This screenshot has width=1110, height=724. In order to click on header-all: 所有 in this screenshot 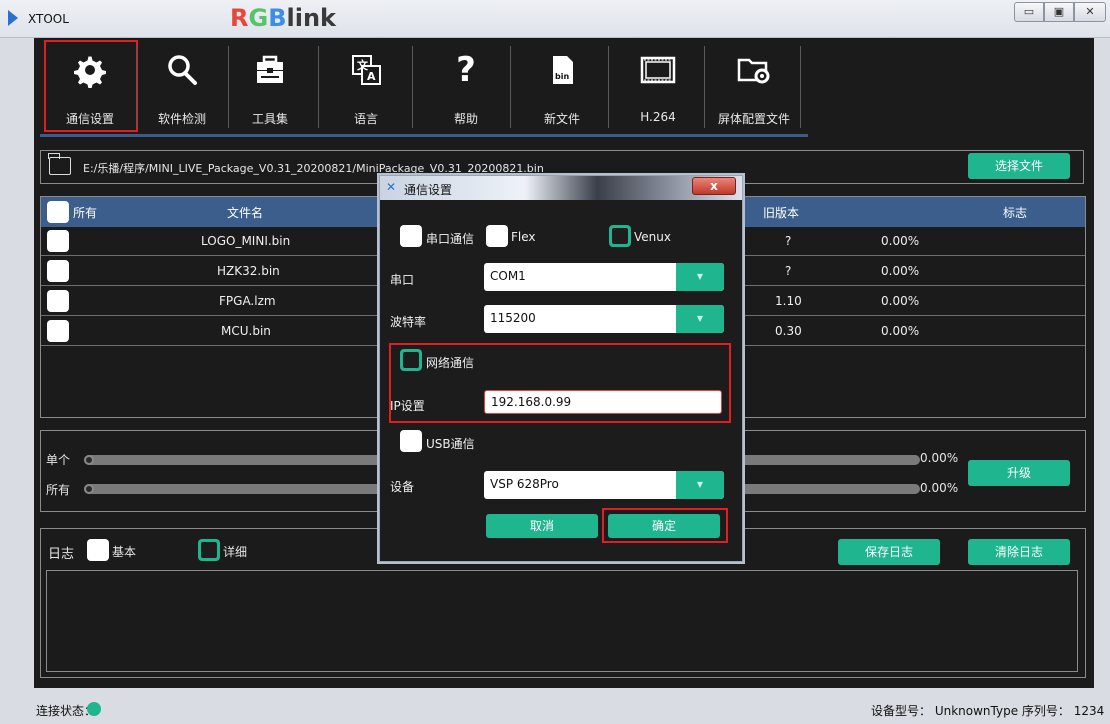, I will do `click(85, 213)`.